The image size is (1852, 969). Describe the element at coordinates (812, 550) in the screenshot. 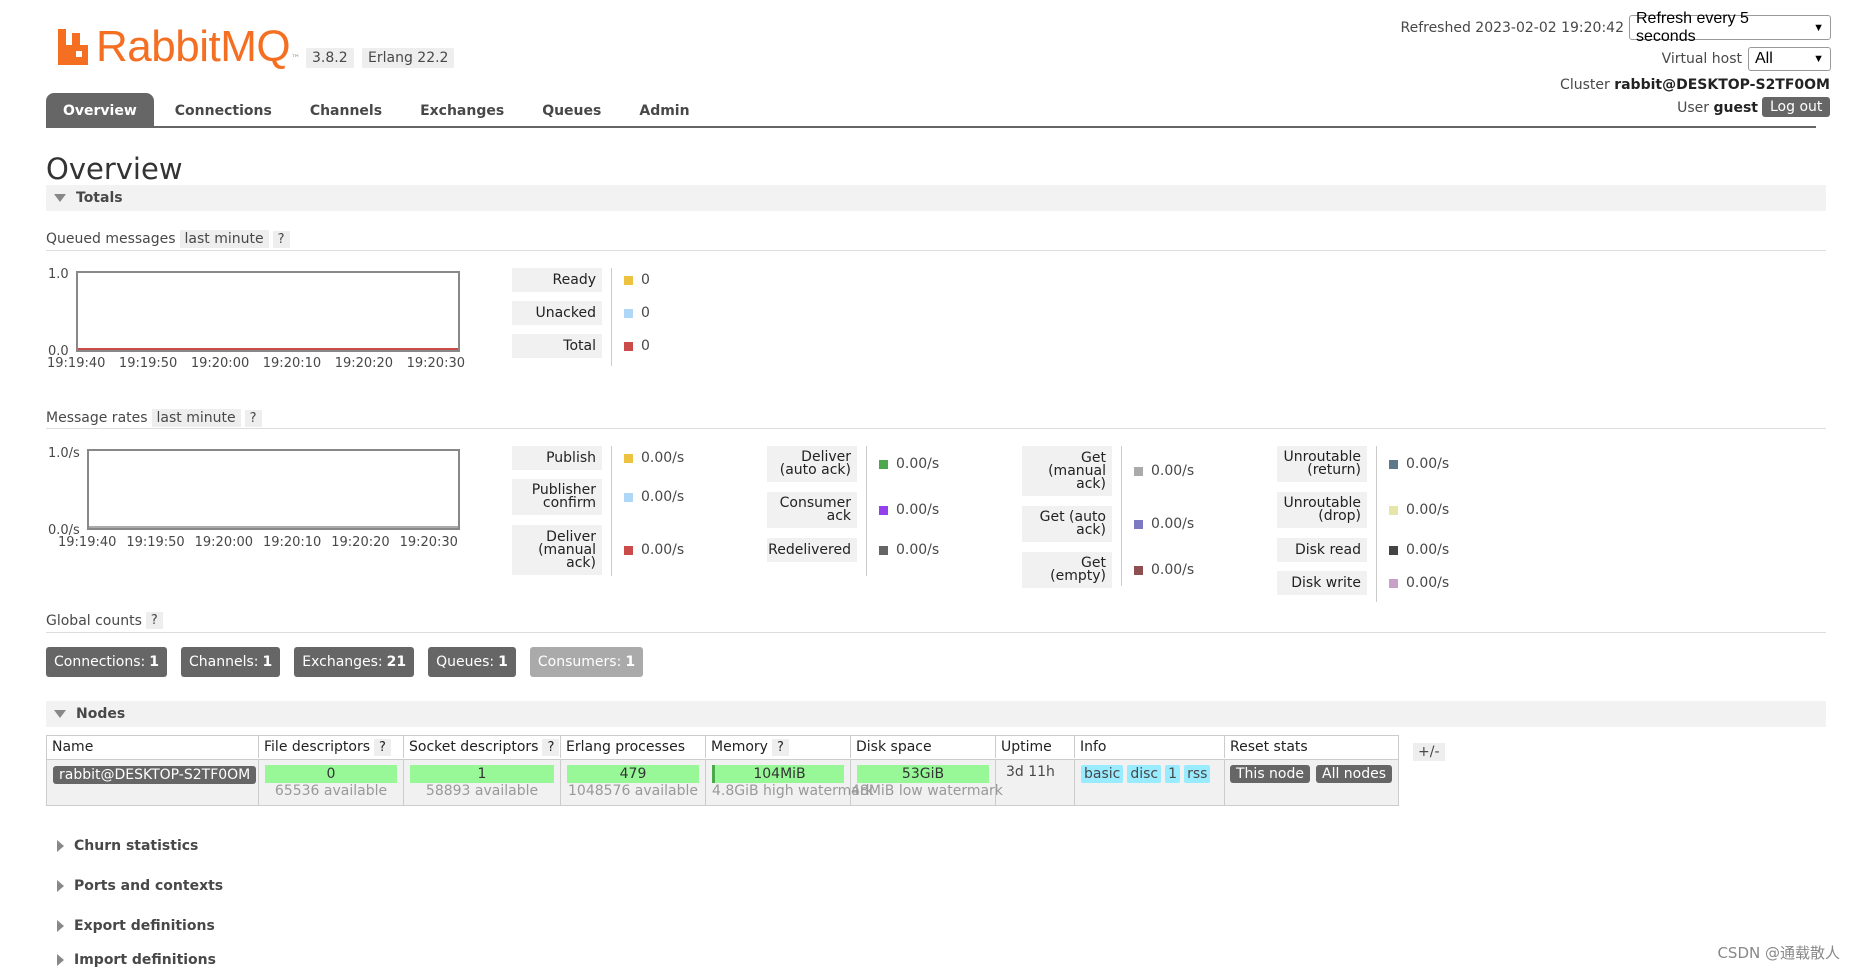

I see `legend-label-redelivered: Redelivered` at that location.